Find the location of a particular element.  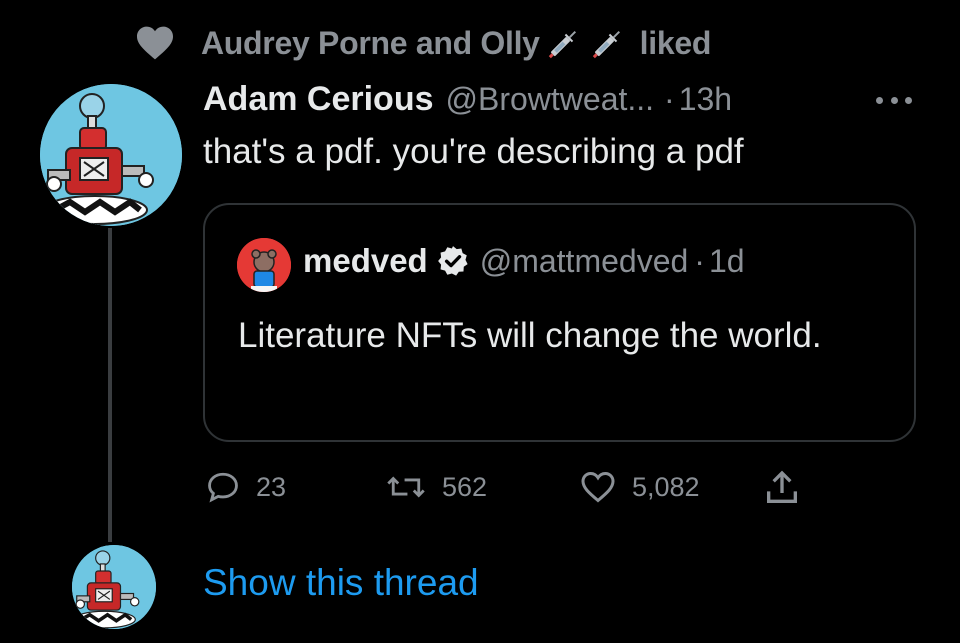

like-count: 5,082 is located at coordinates (666, 486).